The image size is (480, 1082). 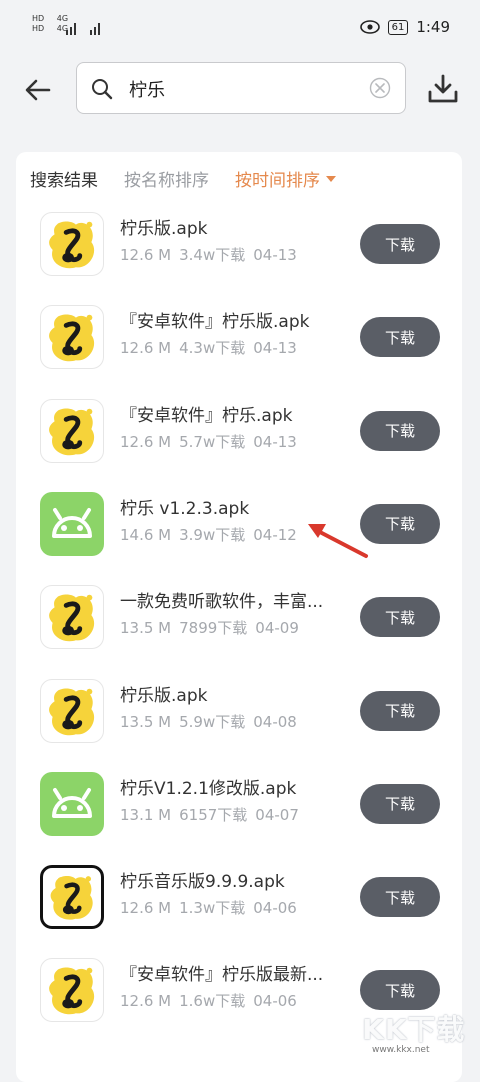 I want to click on watermark-logo: KK下载, so click(x=414, y=1029).